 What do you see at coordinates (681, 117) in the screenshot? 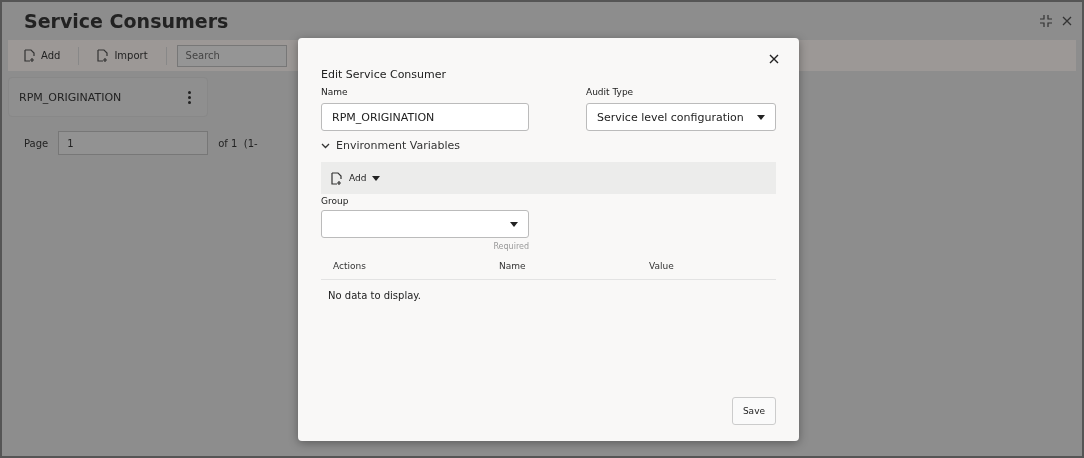
I see `audit-type-select: Service level configuration` at bounding box center [681, 117].